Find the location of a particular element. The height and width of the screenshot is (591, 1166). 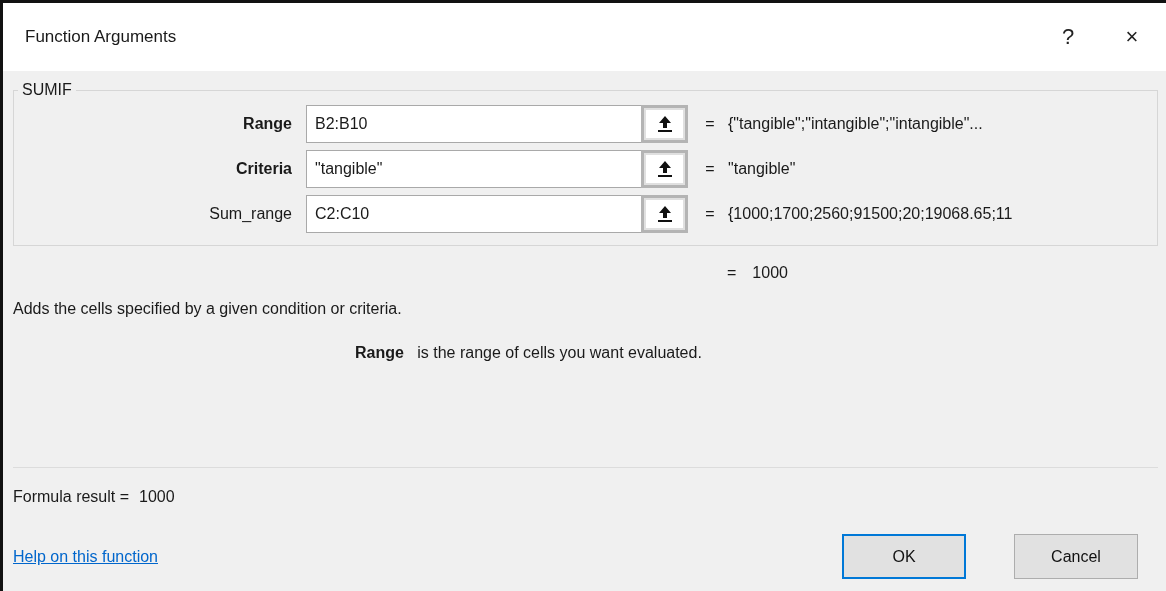

close-button: × is located at coordinates (1132, 37).